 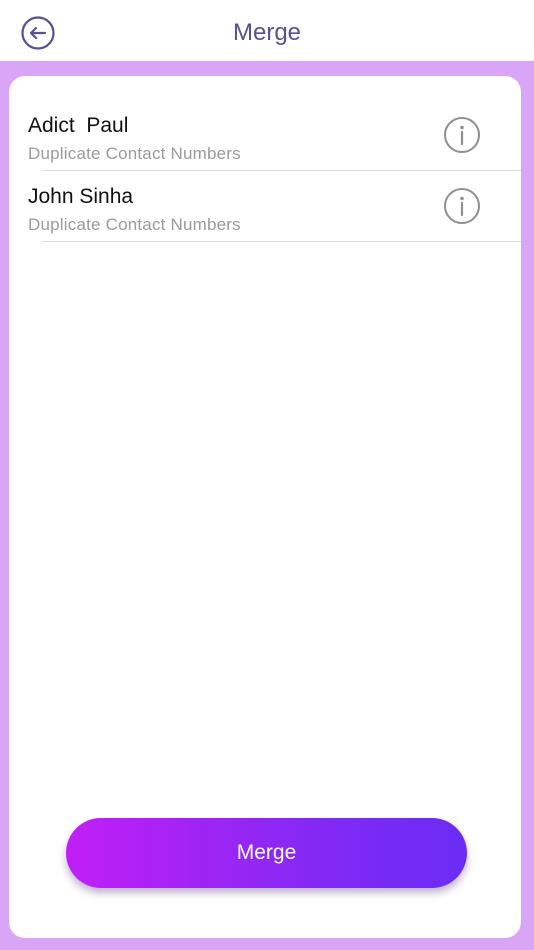 I want to click on back-button, so click(x=38, y=33).